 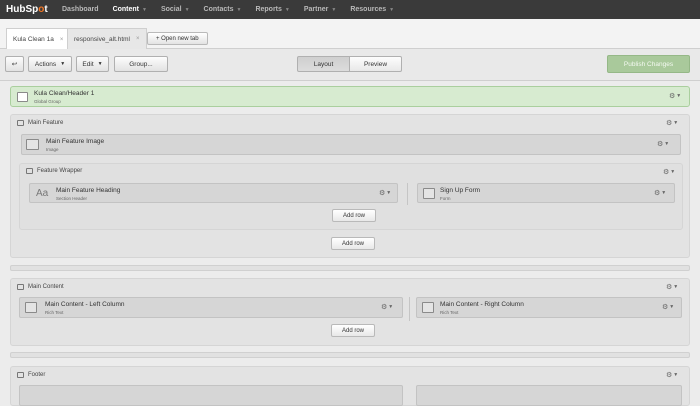 I want to click on footer-group: Footer ⚙ ▼, so click(x=350, y=386).